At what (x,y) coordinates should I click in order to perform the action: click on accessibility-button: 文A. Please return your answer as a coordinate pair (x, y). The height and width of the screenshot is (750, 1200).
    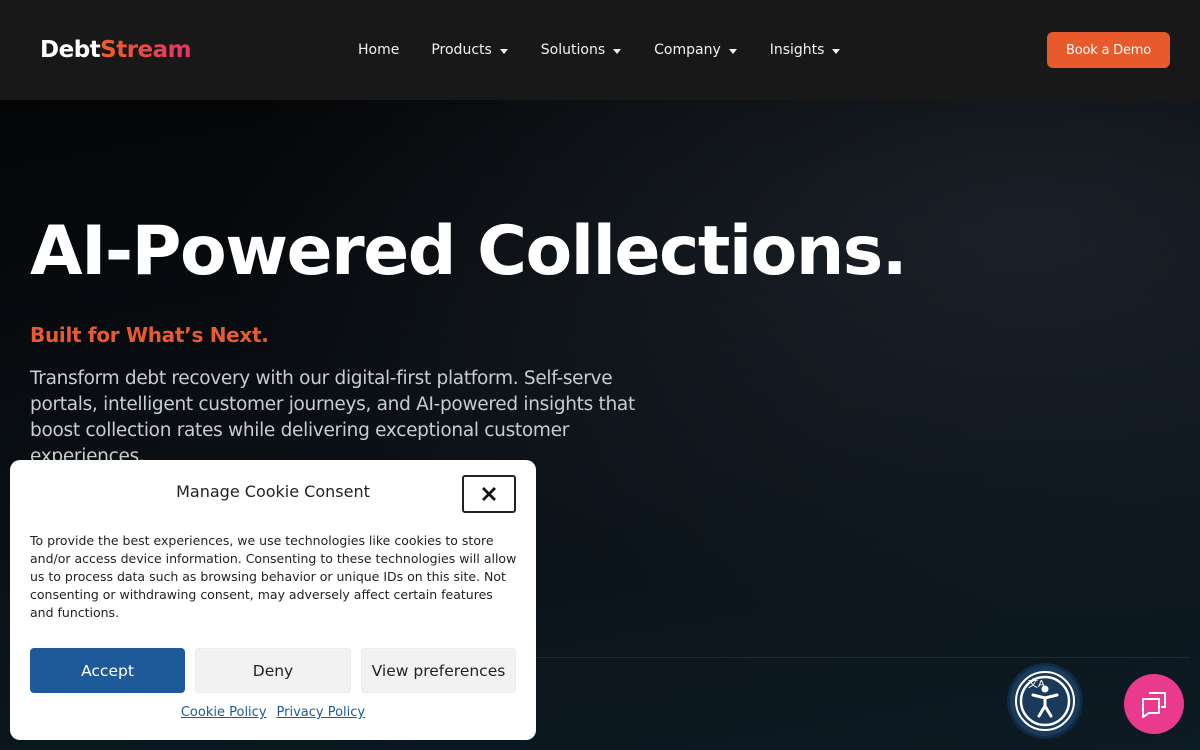
    Looking at the image, I should click on (1045, 701).